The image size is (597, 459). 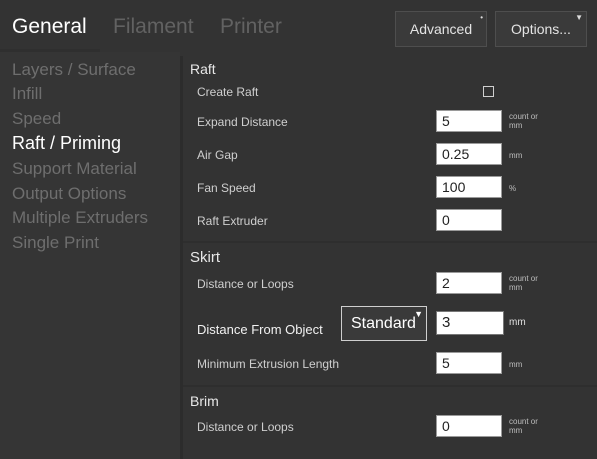 I want to click on min-extrusion-length-field: 5, so click(x=469, y=363).